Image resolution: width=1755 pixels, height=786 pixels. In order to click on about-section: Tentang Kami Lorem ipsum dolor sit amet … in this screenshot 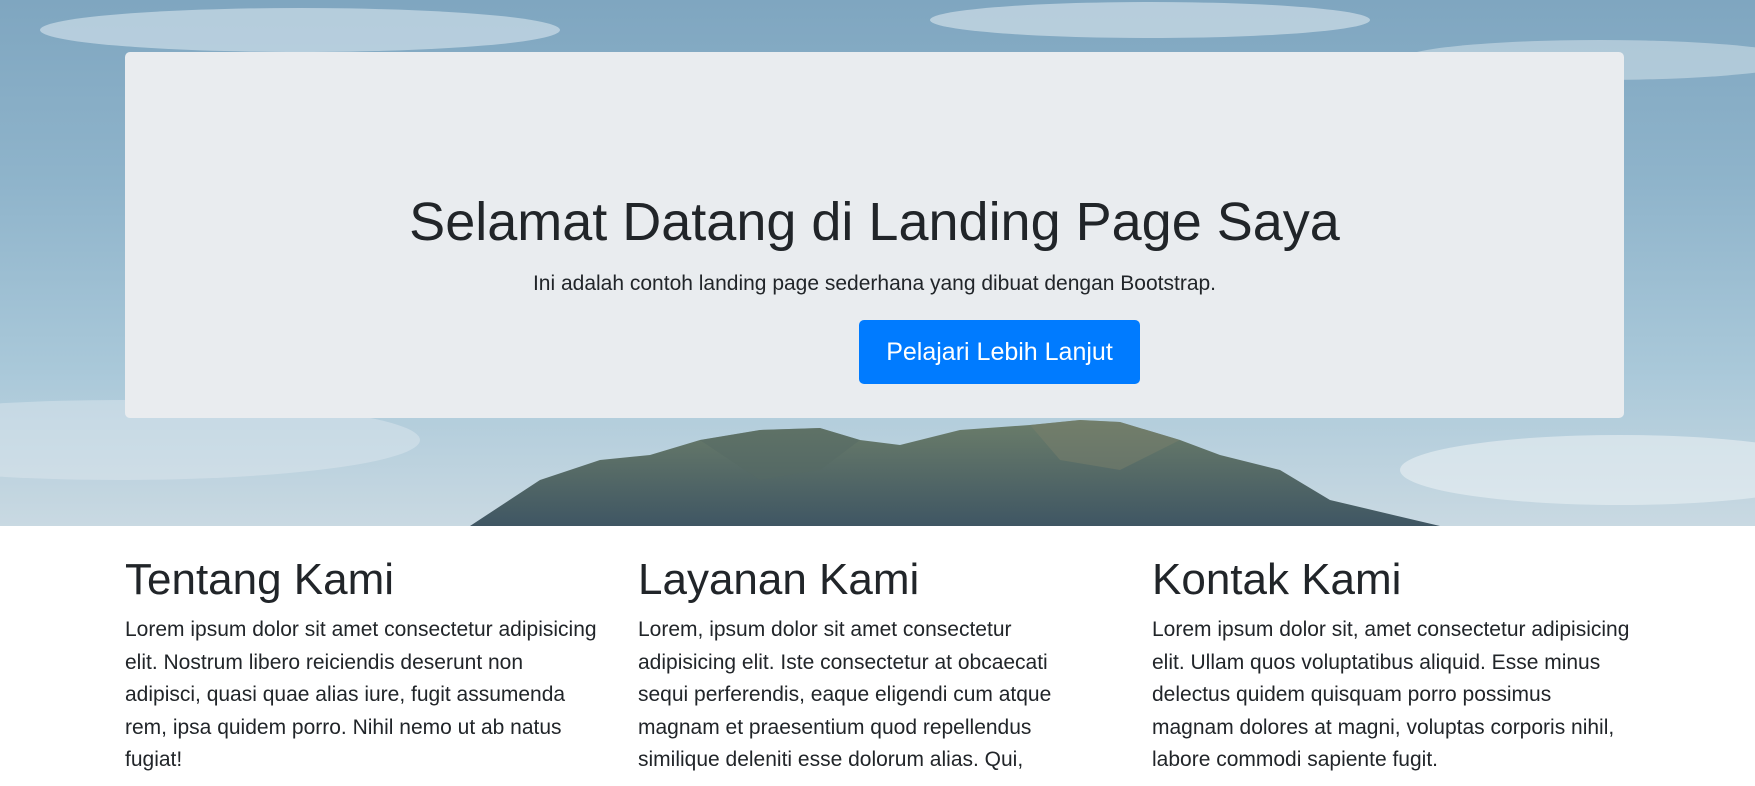, I will do `click(361, 665)`.